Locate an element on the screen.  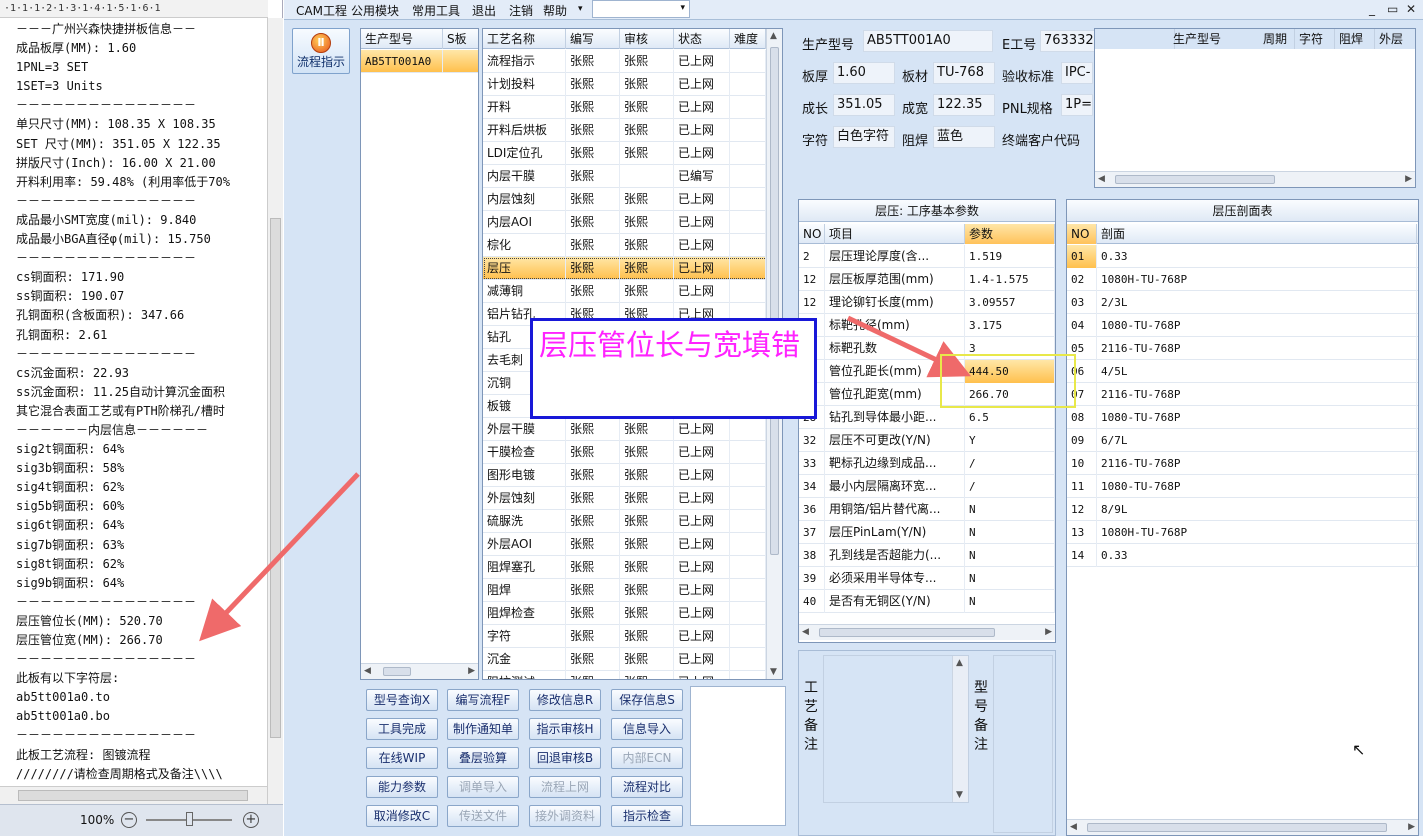
process-row: LDI定位孔 张熙 张熙 已上网 is located at coordinates (632, 153).